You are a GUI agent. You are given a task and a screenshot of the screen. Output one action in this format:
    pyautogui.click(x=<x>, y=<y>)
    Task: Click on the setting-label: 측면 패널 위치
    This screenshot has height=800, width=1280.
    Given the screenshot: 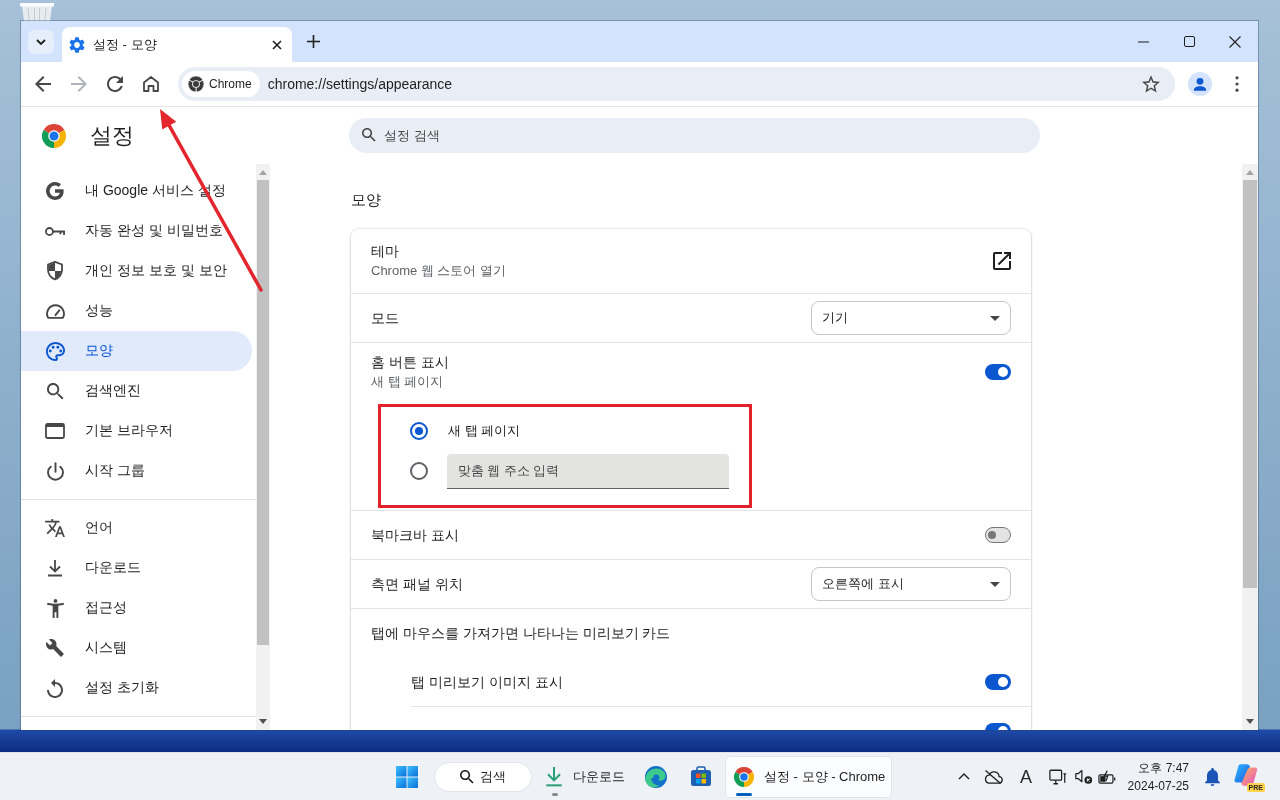 What is the action you would take?
    pyautogui.click(x=417, y=584)
    